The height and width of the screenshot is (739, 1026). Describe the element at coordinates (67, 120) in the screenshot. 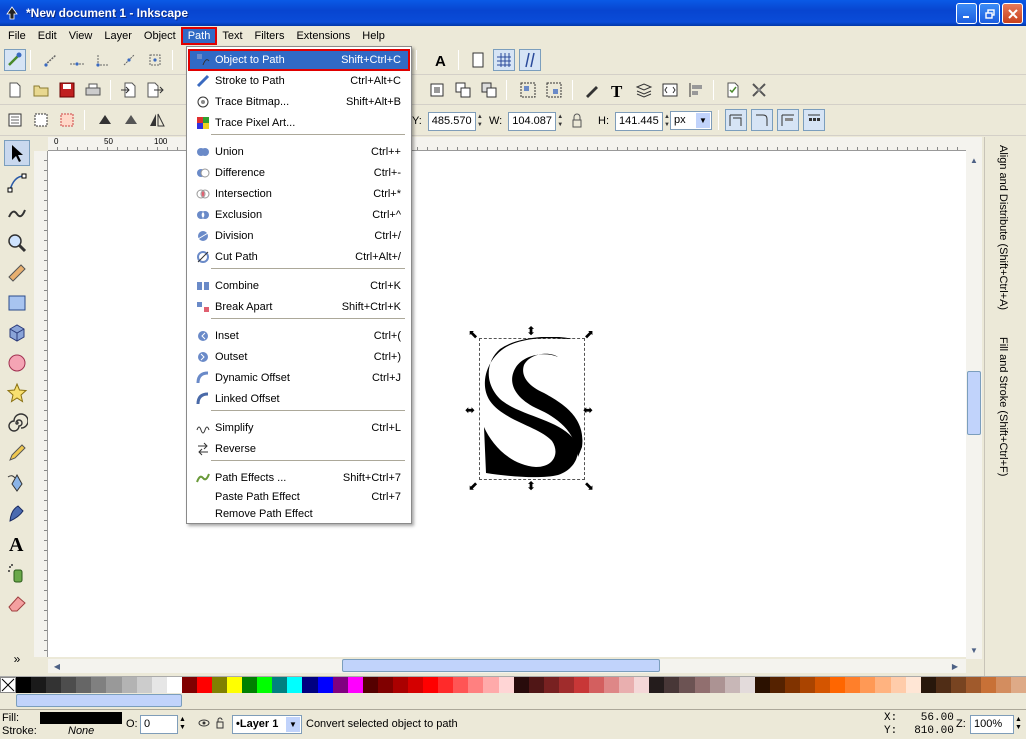

I see `deselect-button` at that location.